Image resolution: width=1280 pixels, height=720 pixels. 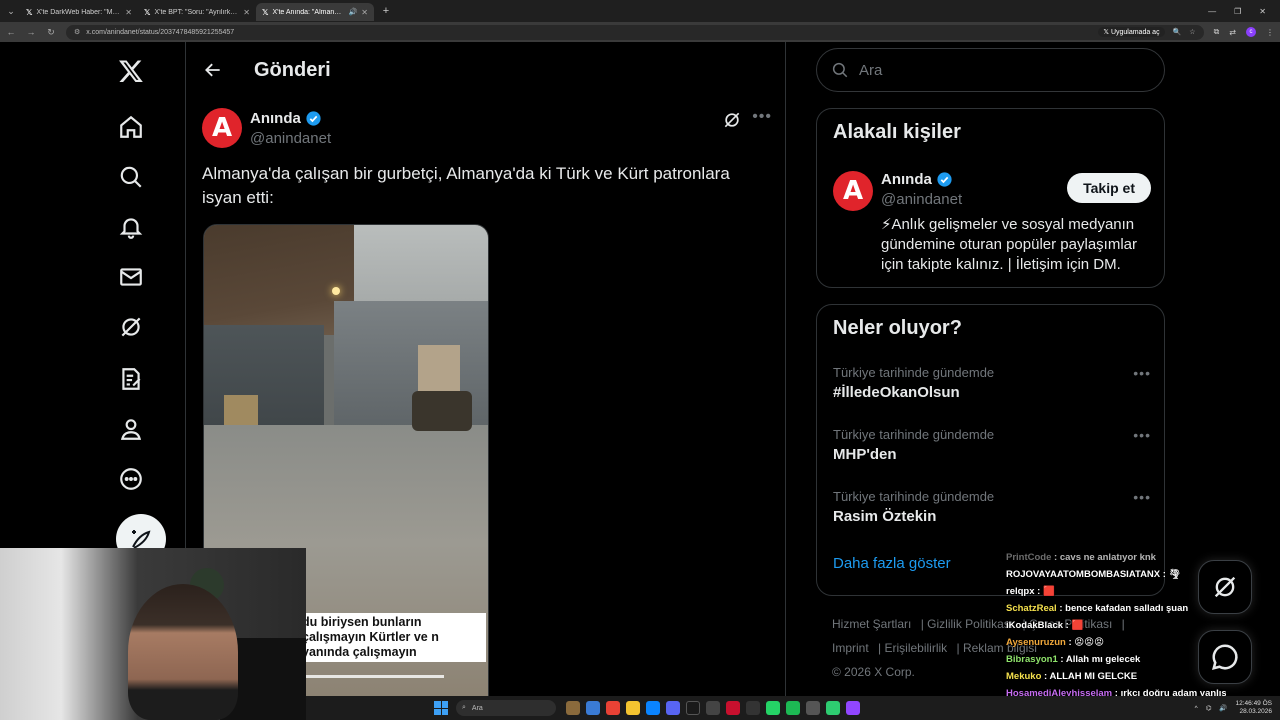 I want to click on speaker-icon: 🔊, so click(x=353, y=12).